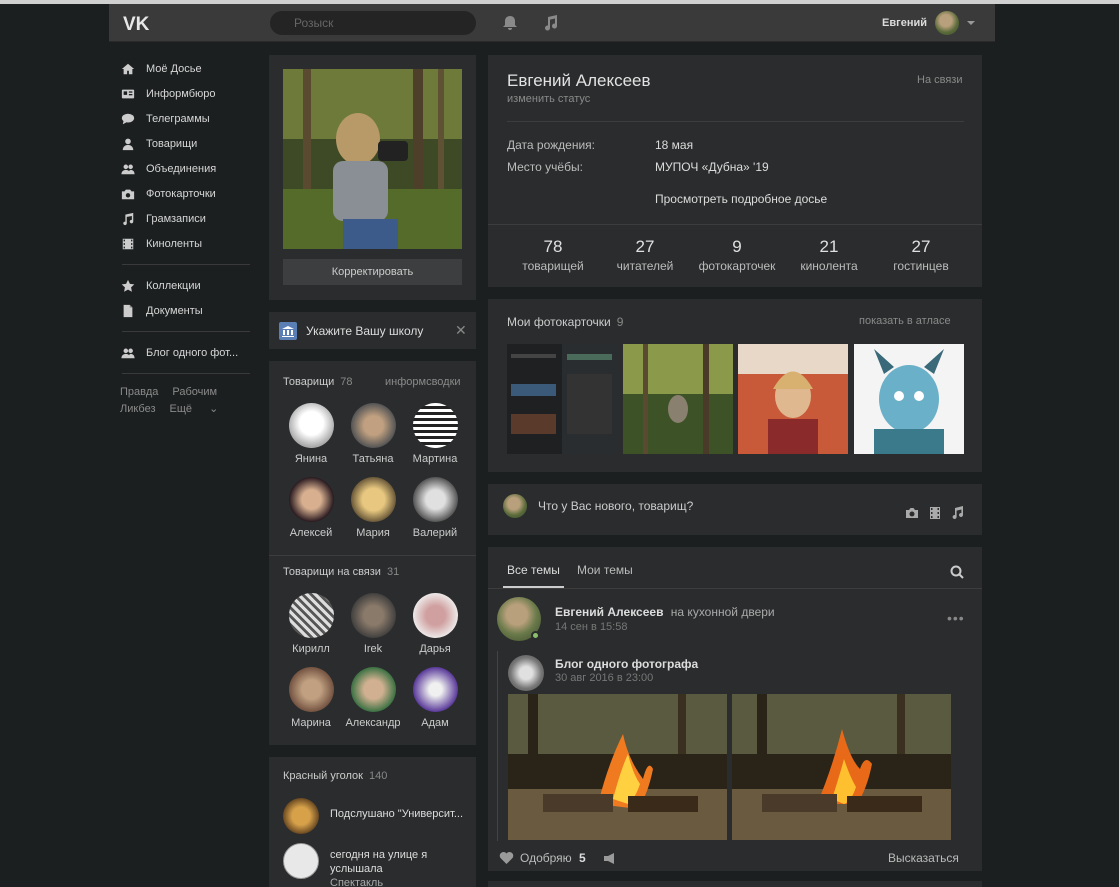  I want to click on group-icon, so click(128, 353).